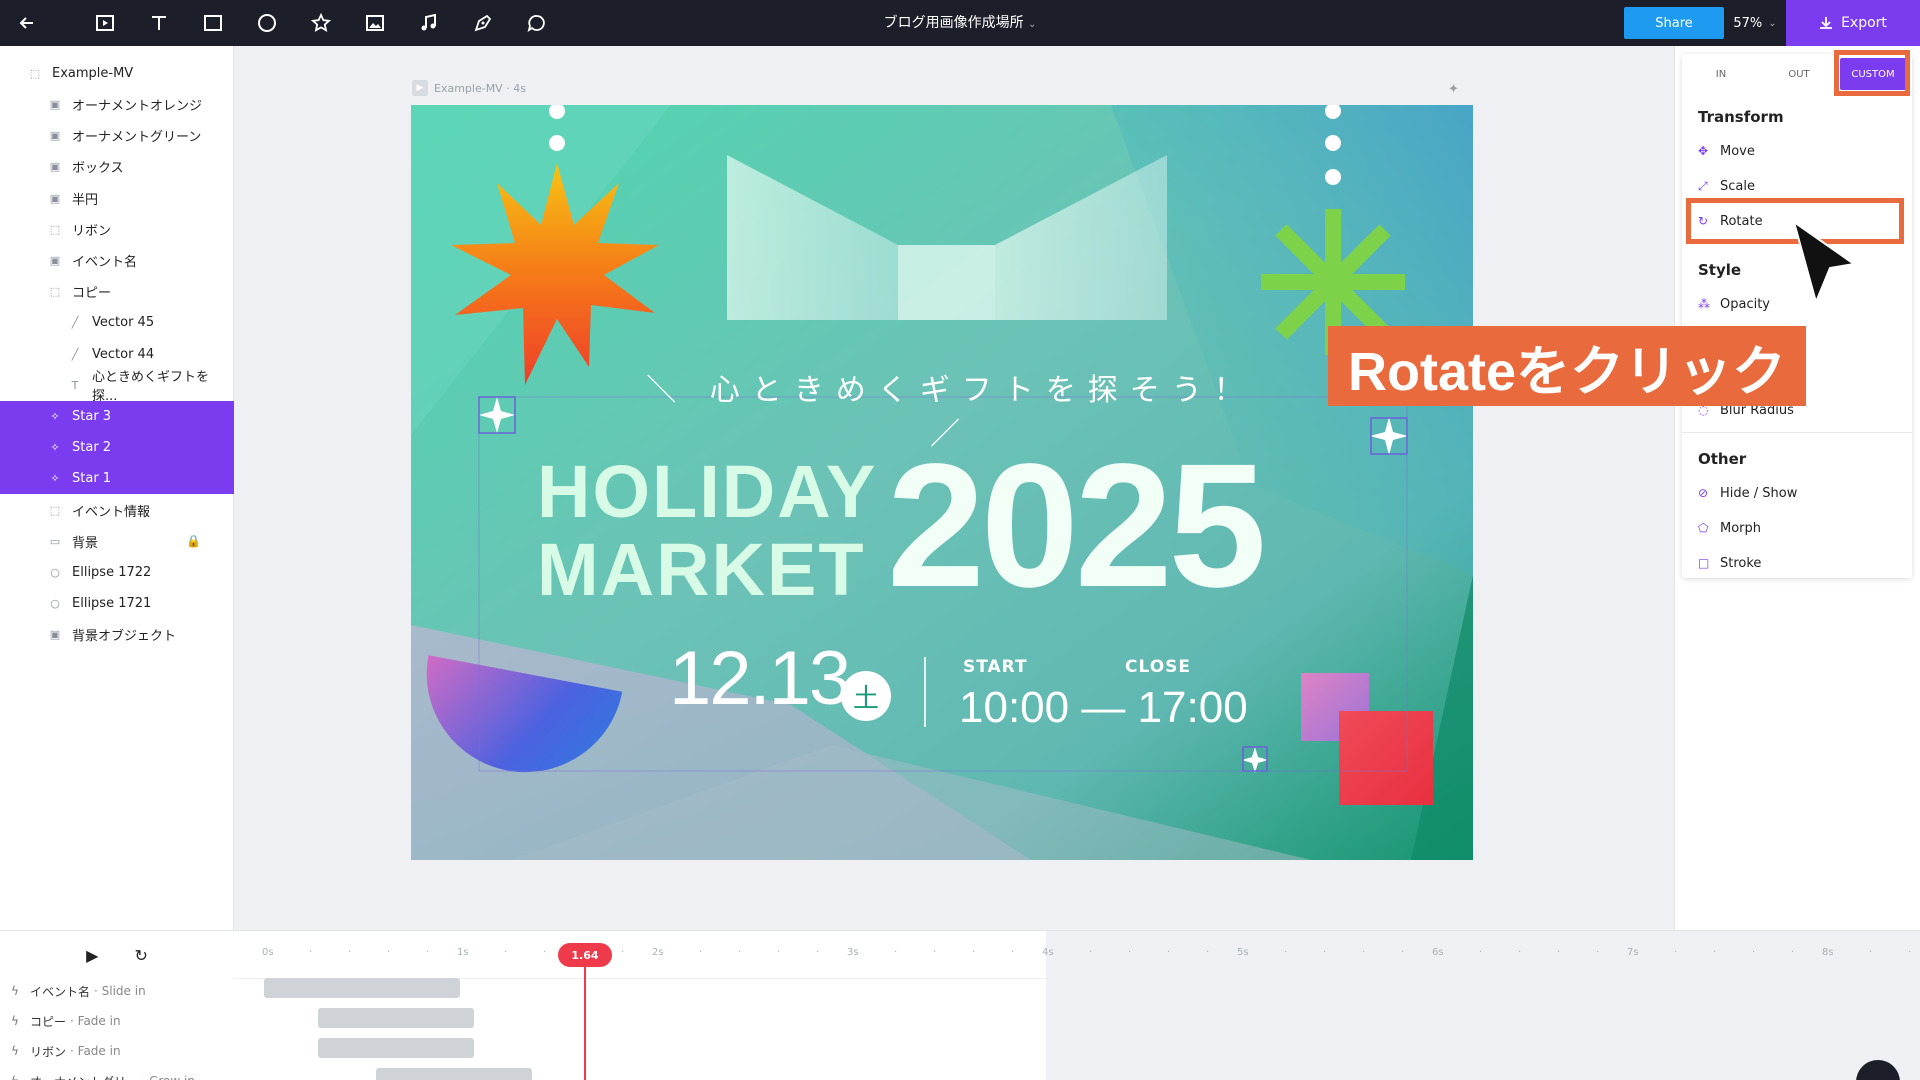  I want to click on option-scale: ⤢ Scale, so click(1798, 186).